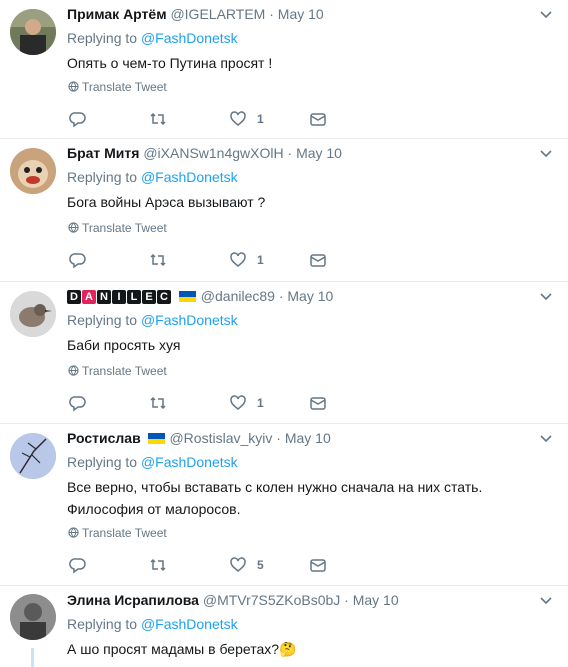 This screenshot has width=568, height=667. I want to click on tweet-text-content: А шо просят мадамы в беретах?, so click(173, 649).